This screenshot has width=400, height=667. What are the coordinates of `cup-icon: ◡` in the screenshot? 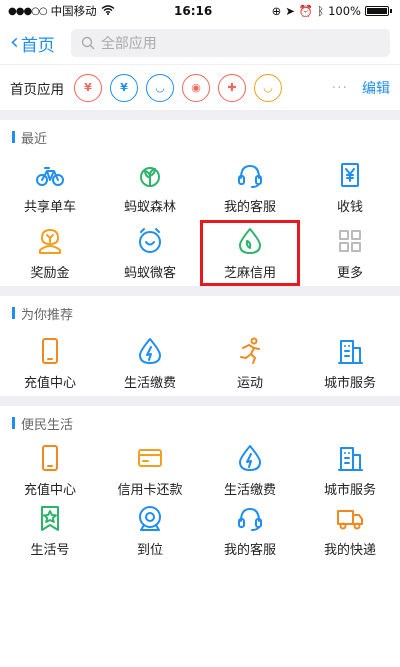 It's located at (268, 87).